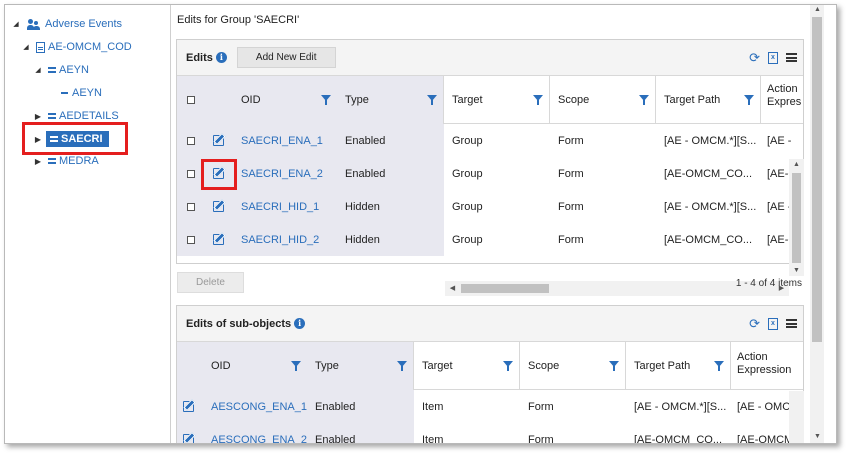  What do you see at coordinates (390, 173) in the screenshot?
I see `cell-type: Enabled` at bounding box center [390, 173].